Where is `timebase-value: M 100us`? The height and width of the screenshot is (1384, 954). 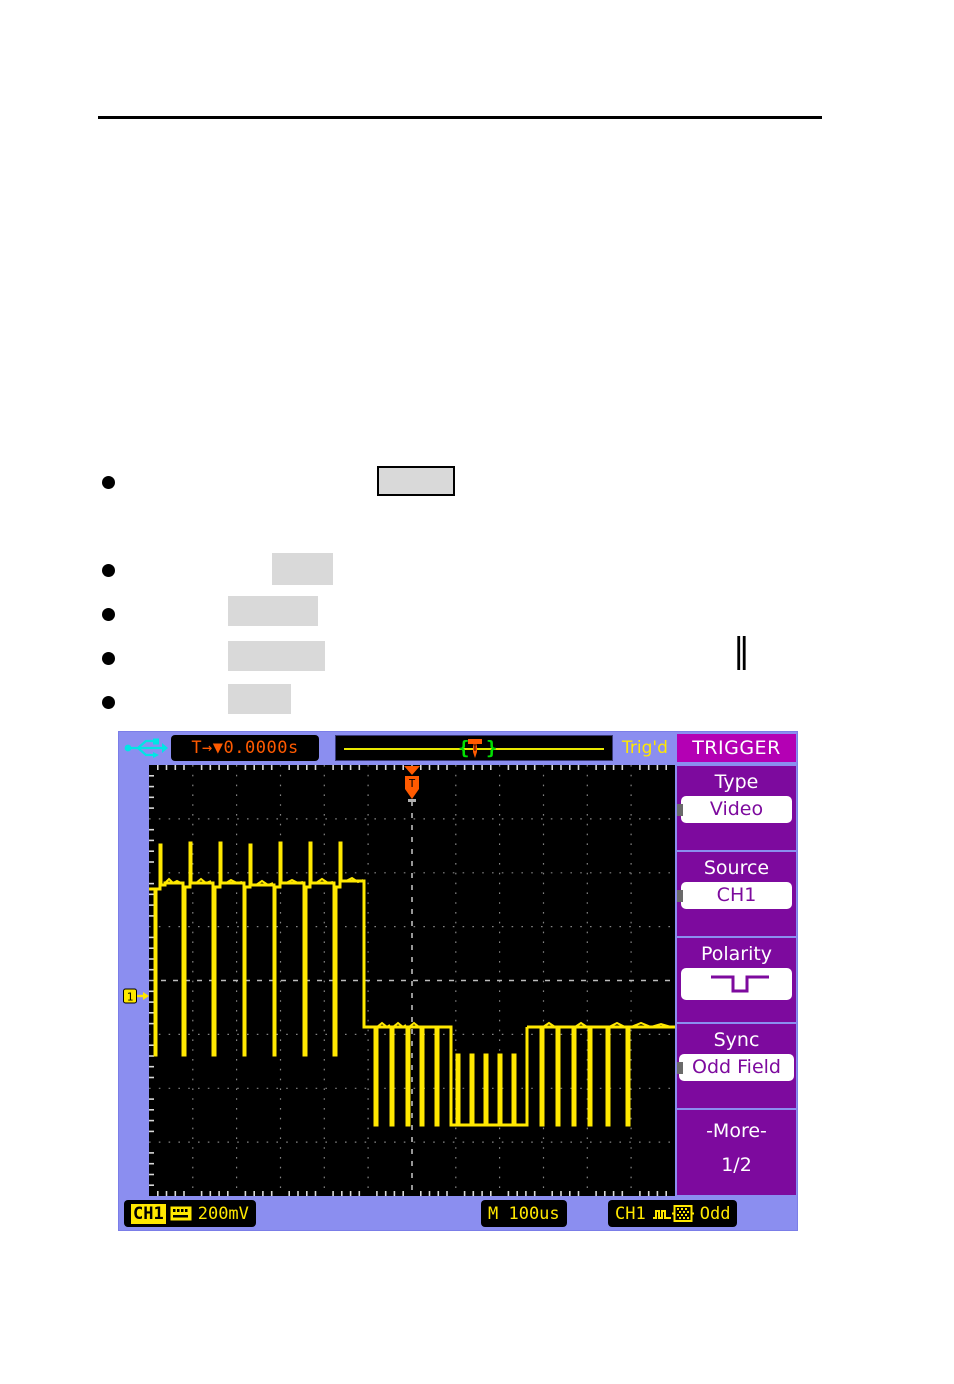 timebase-value: M 100us is located at coordinates (524, 1213).